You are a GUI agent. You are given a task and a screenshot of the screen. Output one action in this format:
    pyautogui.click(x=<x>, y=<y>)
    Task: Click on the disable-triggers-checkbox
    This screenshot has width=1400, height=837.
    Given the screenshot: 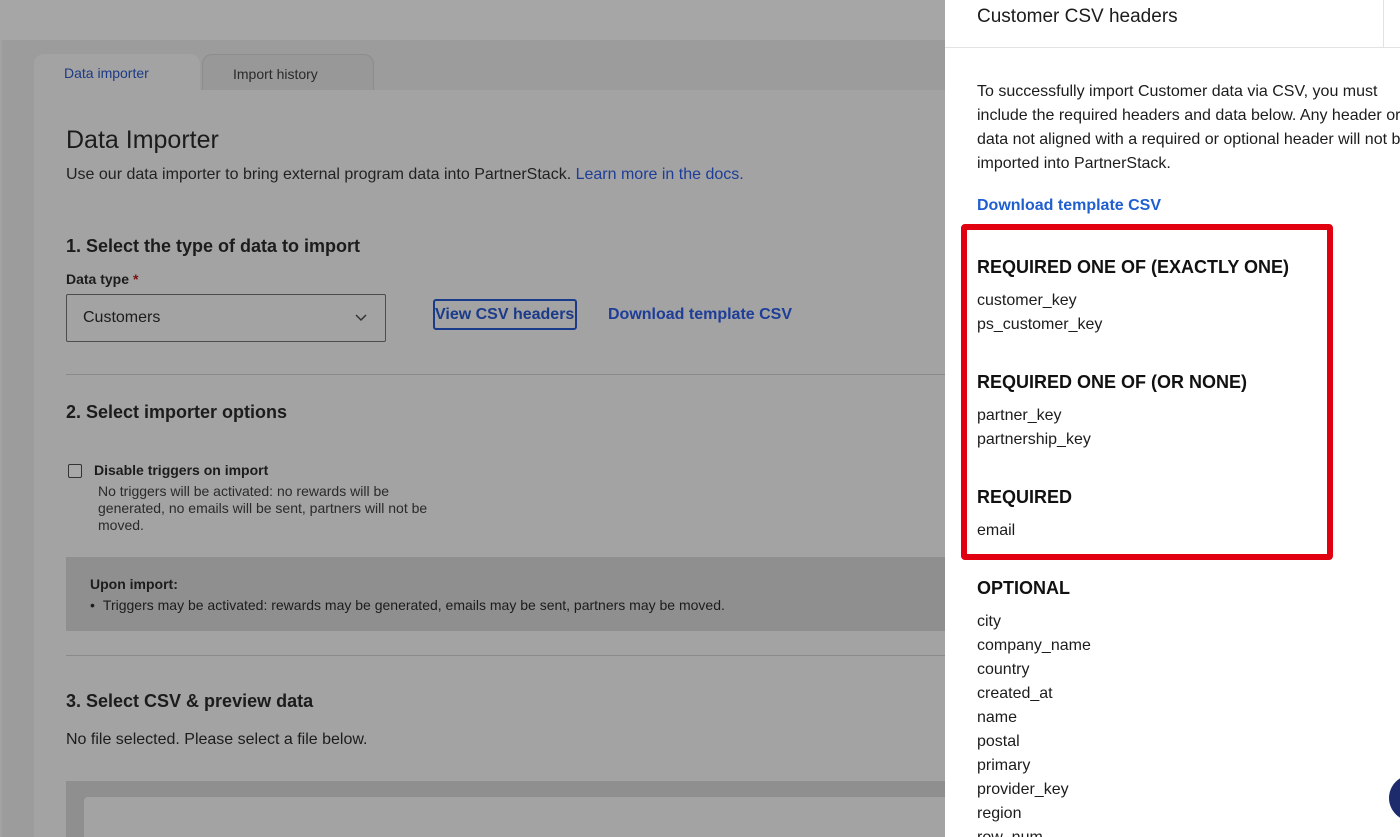 What is the action you would take?
    pyautogui.click(x=75, y=471)
    